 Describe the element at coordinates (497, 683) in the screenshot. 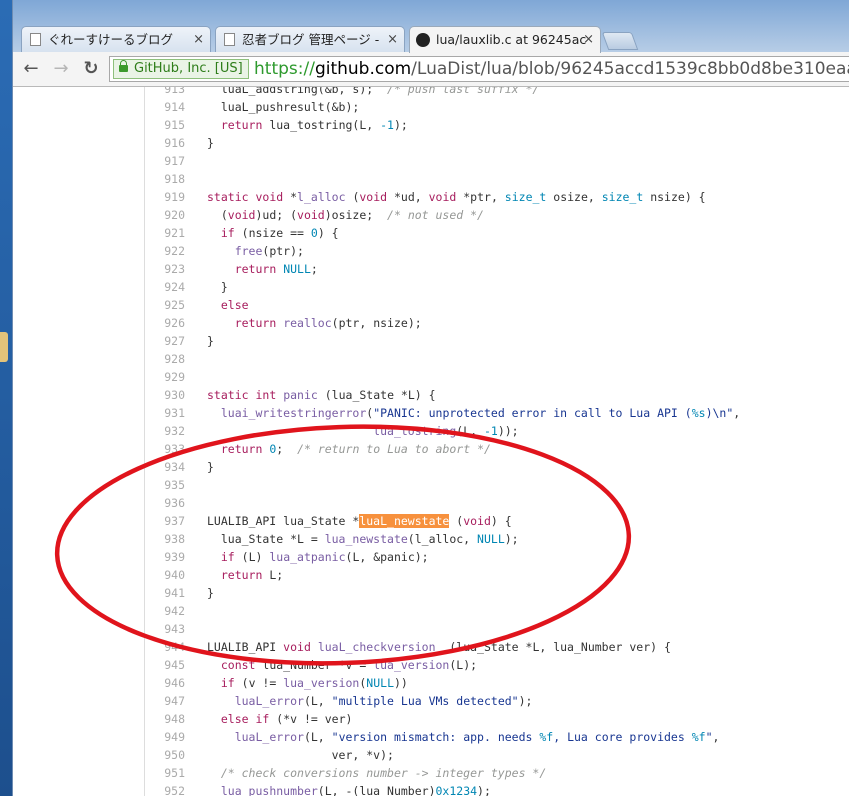

I see `code-line: 946 if (v != lua_version(NULL))` at that location.